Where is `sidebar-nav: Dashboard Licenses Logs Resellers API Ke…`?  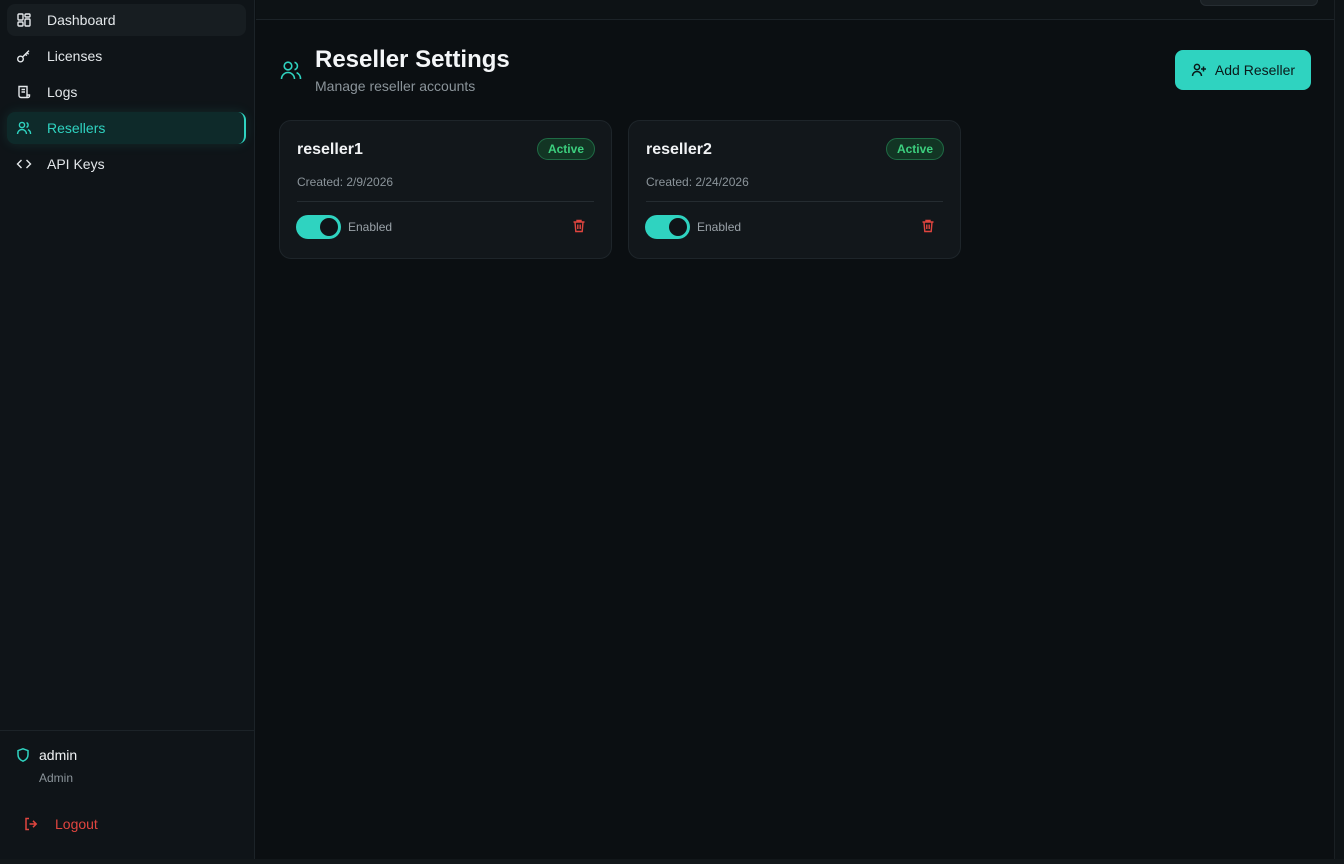 sidebar-nav: Dashboard Licenses Logs Resellers API Ke… is located at coordinates (126, 94).